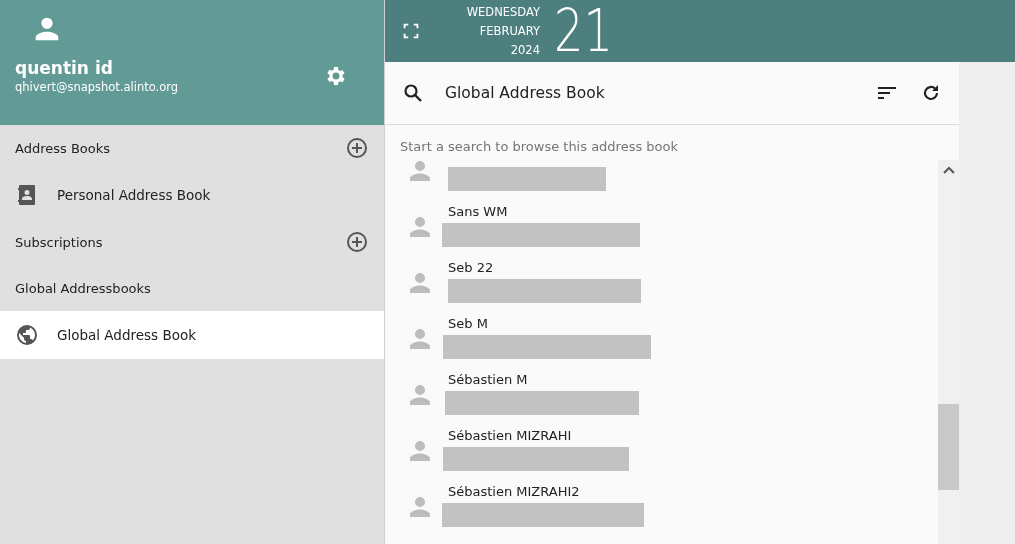  I want to click on contact-name: Seb 22, so click(471, 268).